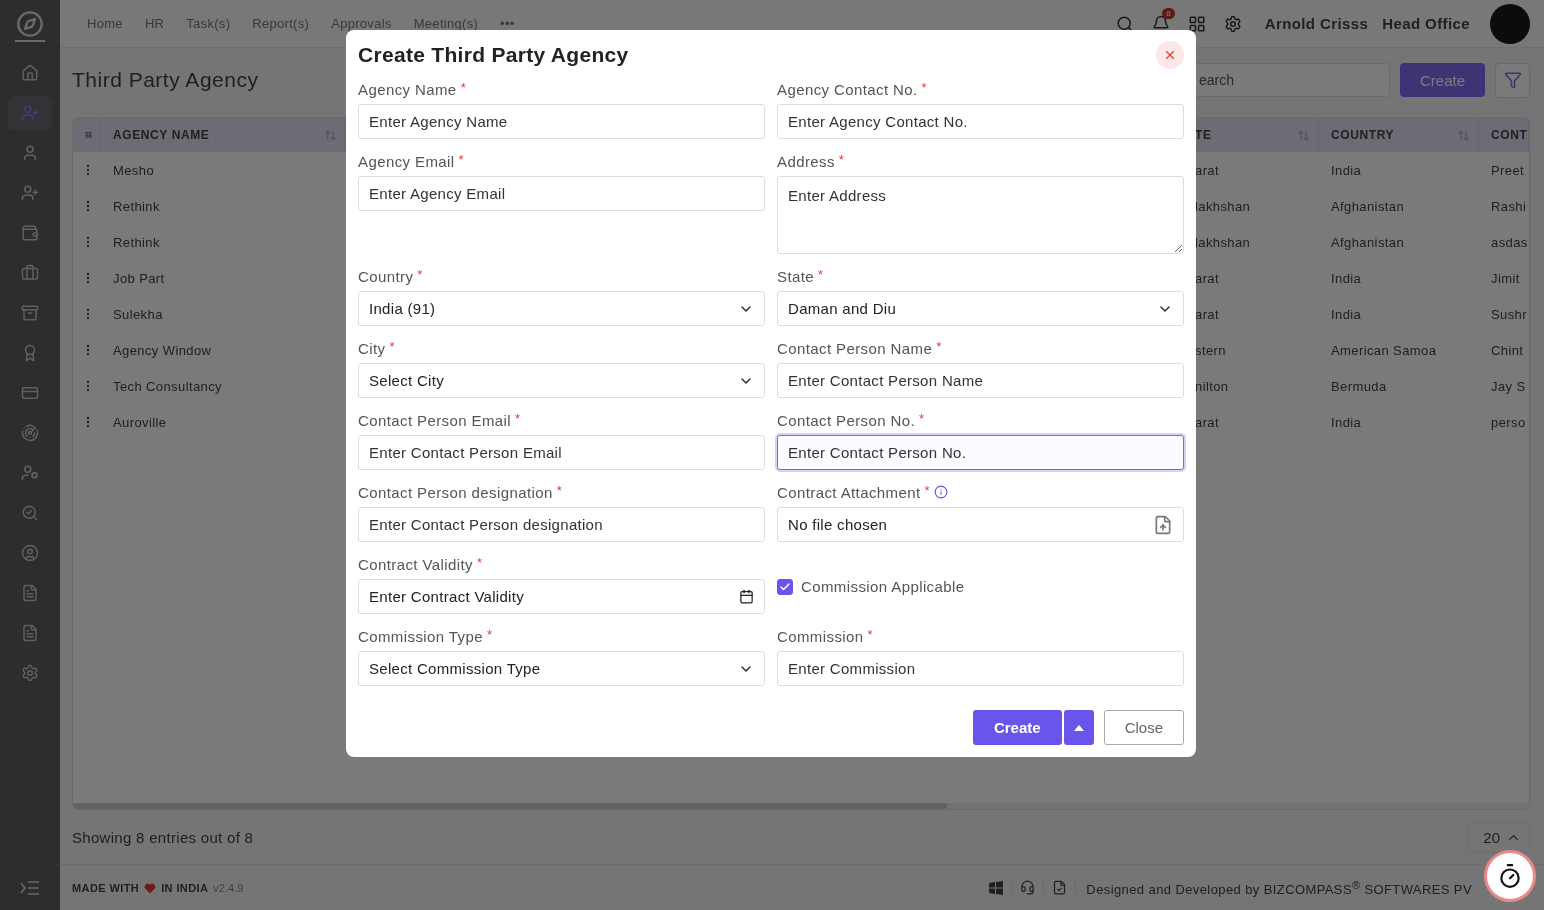 This screenshot has height=910, width=1544. What do you see at coordinates (30, 473) in the screenshot?
I see `user-gear-icon` at bounding box center [30, 473].